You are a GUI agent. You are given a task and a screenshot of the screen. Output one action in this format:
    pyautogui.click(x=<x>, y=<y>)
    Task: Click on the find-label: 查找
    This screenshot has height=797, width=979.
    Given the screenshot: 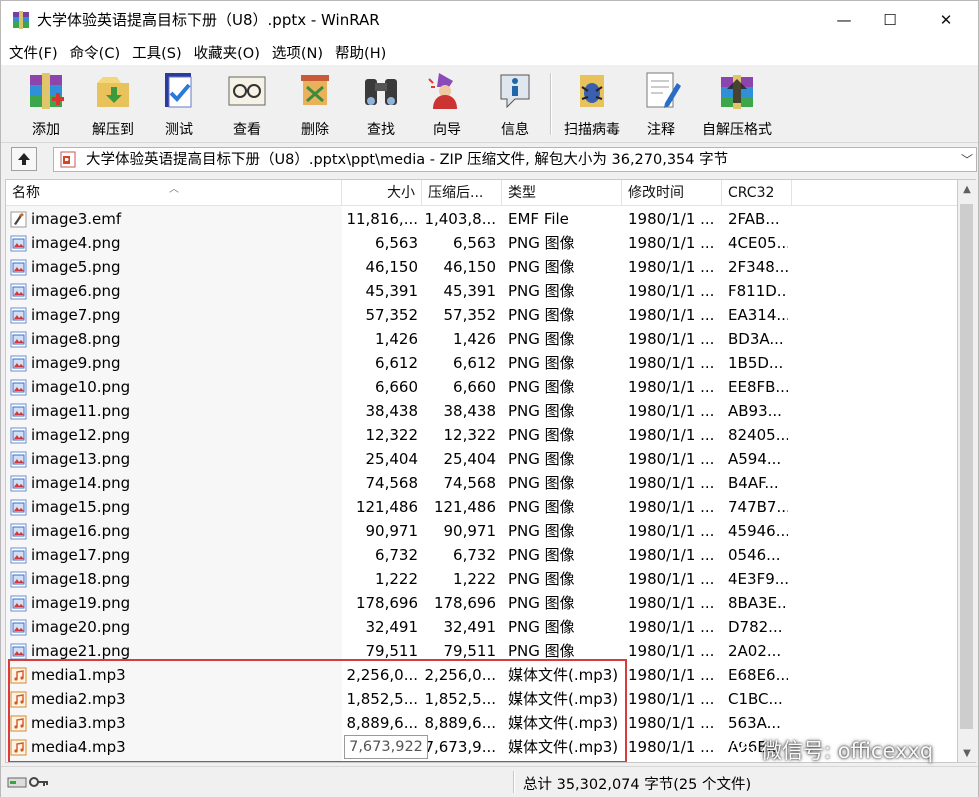 What is the action you would take?
    pyautogui.click(x=381, y=130)
    